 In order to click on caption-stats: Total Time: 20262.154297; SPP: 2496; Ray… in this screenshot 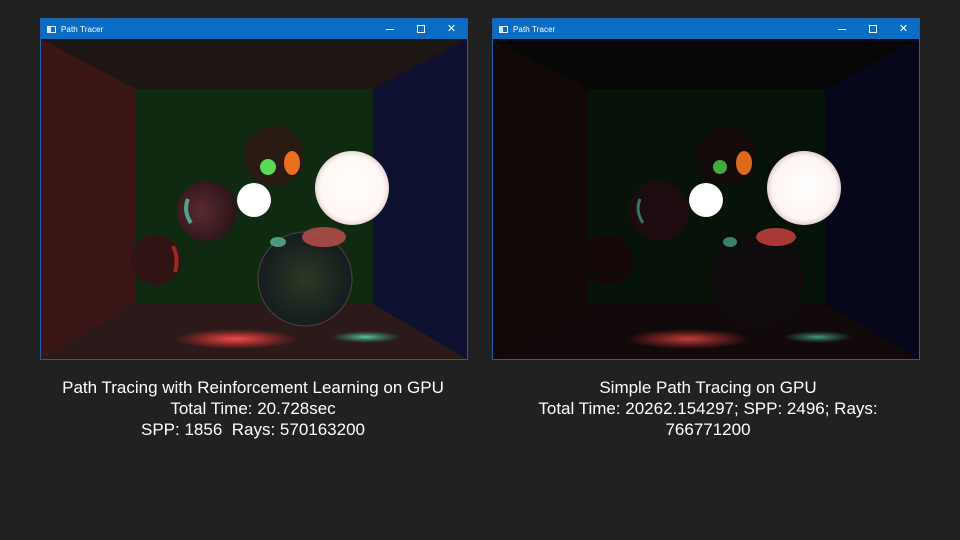, I will do `click(708, 419)`.